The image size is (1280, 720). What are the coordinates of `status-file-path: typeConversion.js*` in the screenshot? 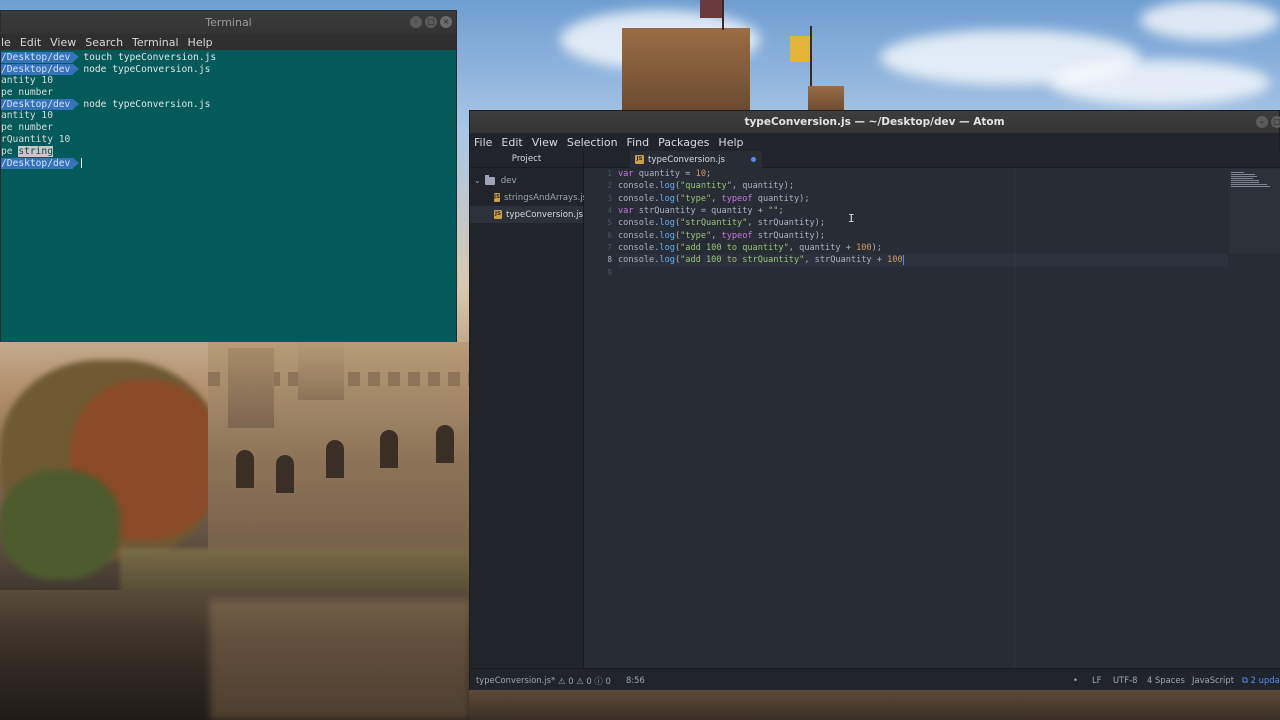 It's located at (515, 680).